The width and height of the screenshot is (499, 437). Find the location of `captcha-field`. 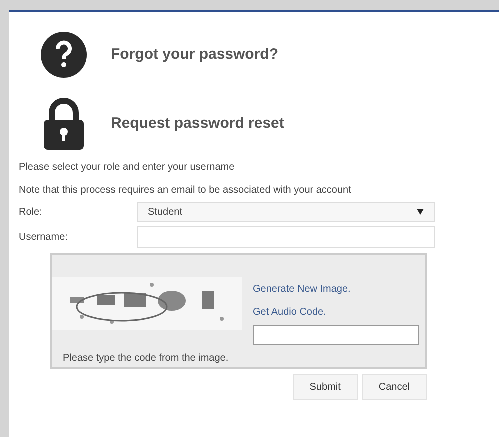

captcha-field is located at coordinates (336, 335).